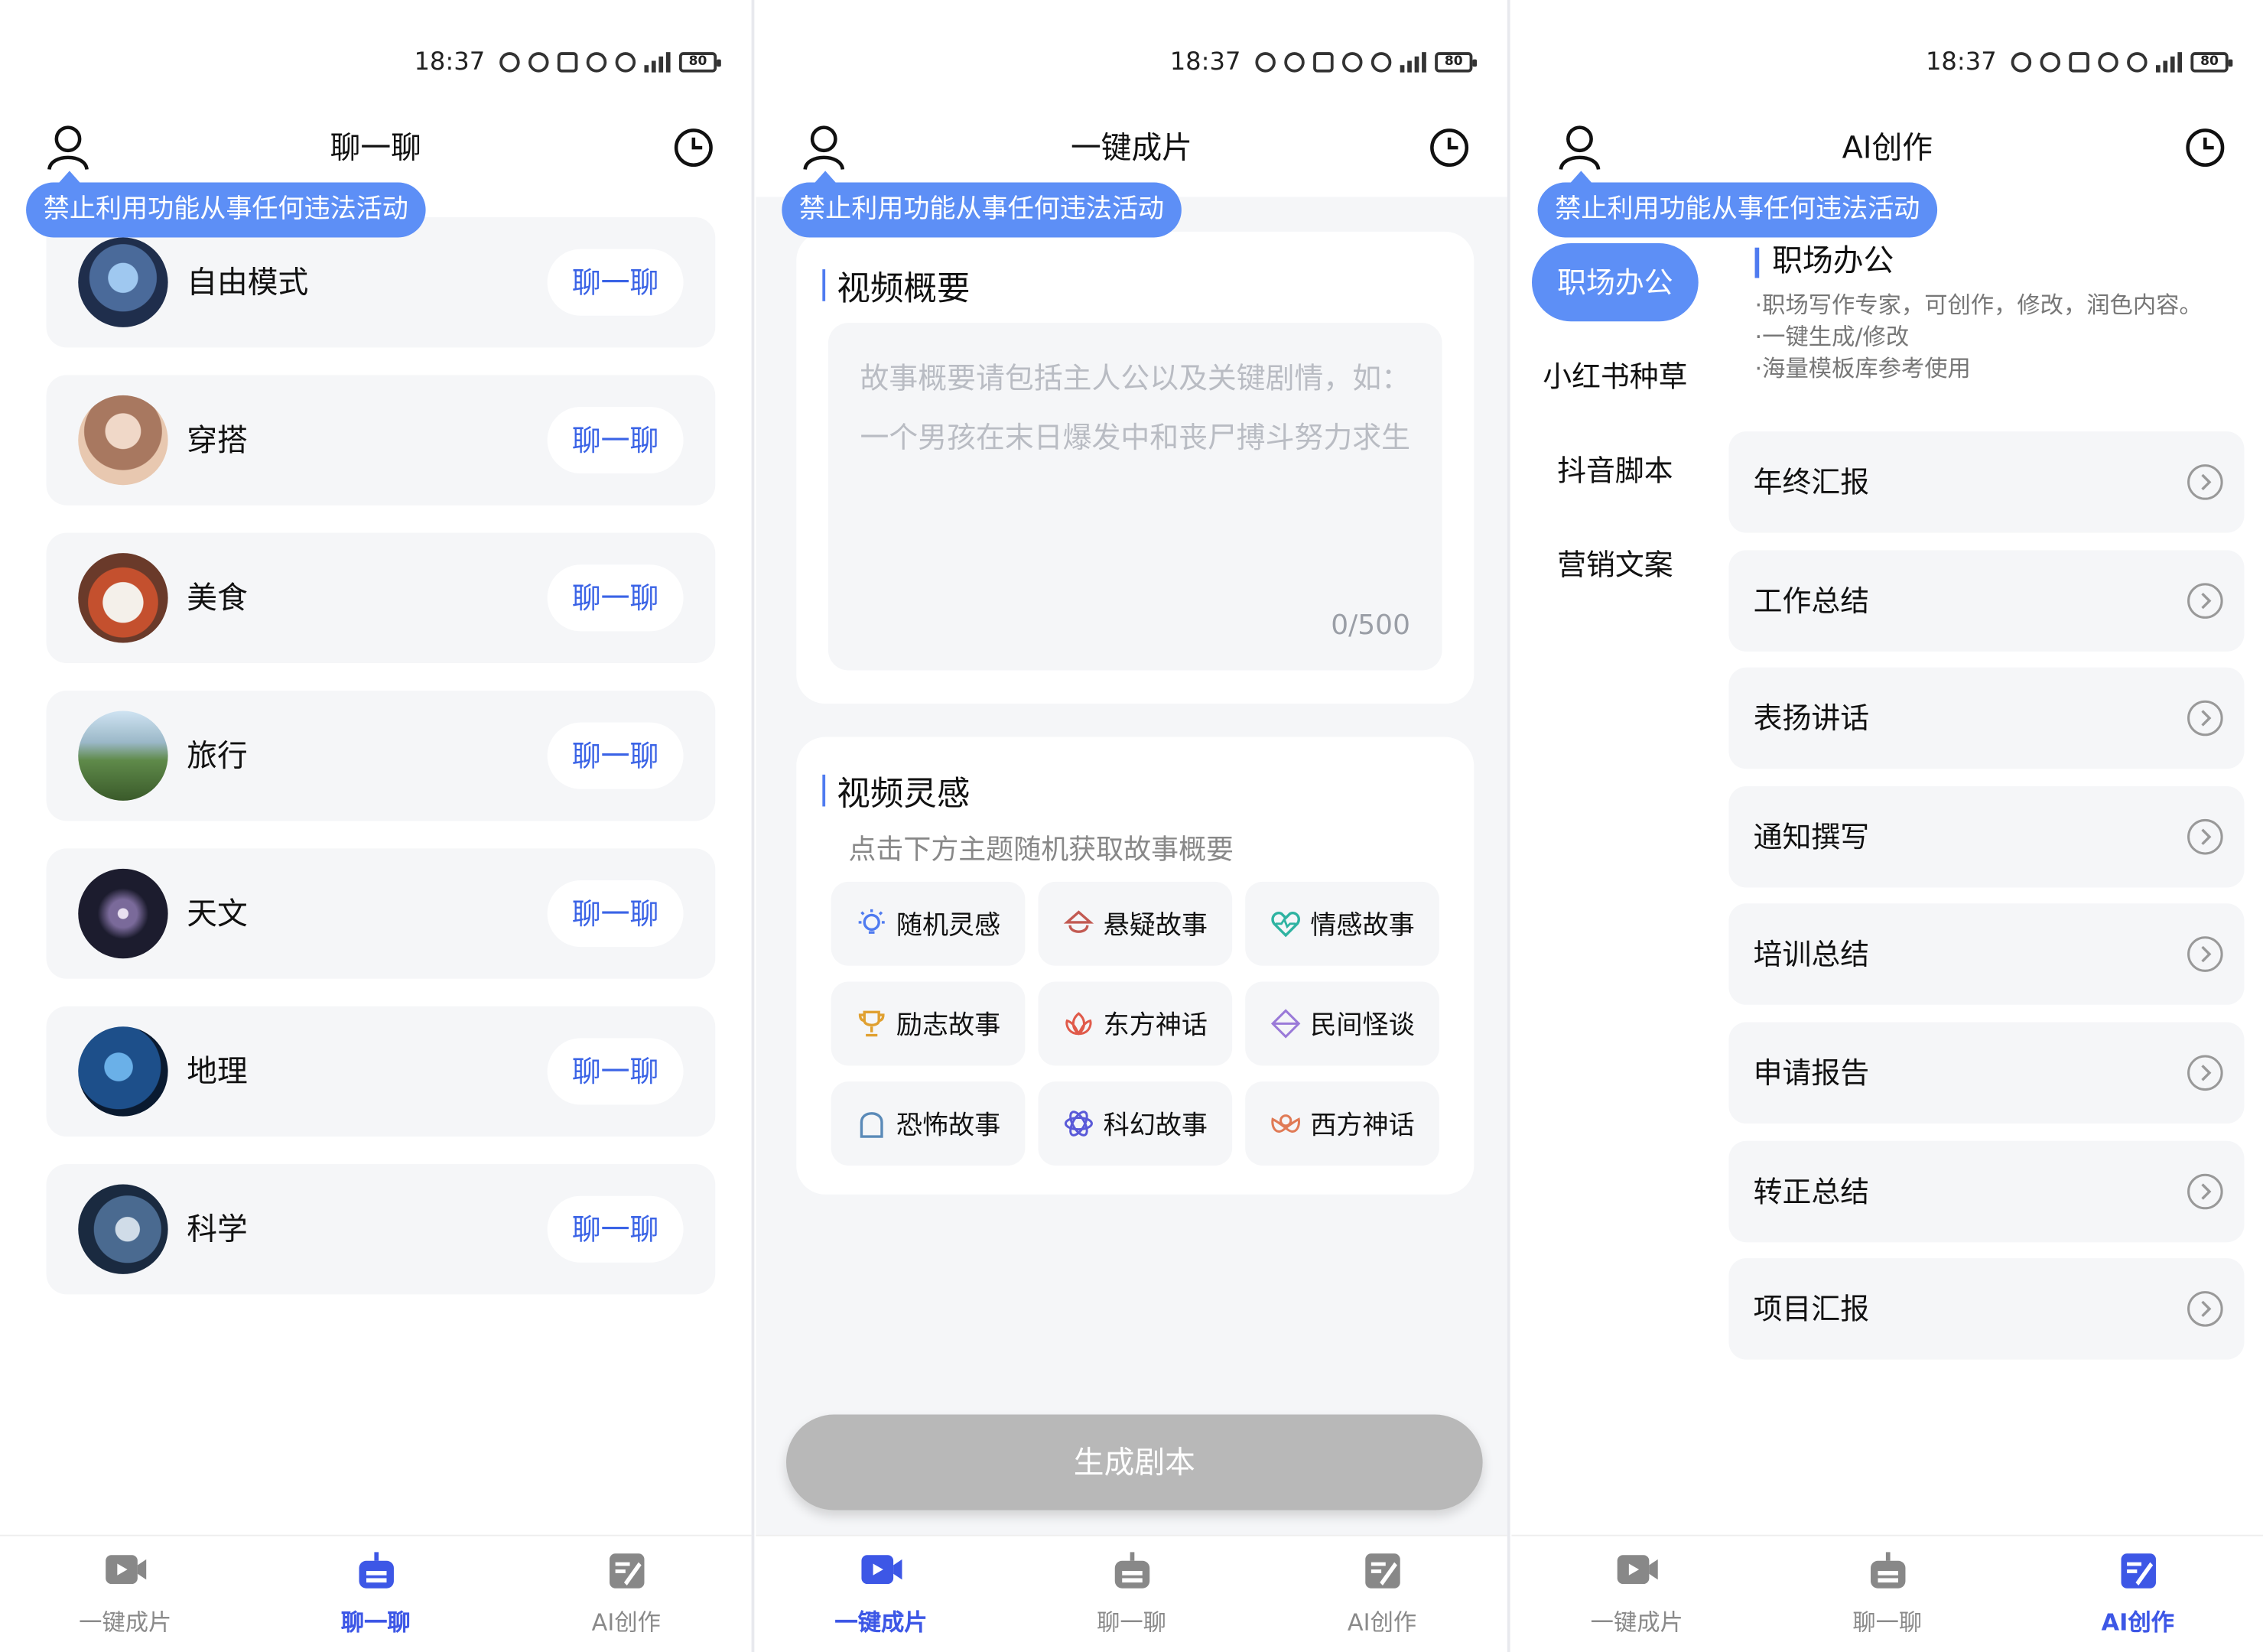  Describe the element at coordinates (381, 914) in the screenshot. I see `chat-card: 天文 聊一聊` at that location.